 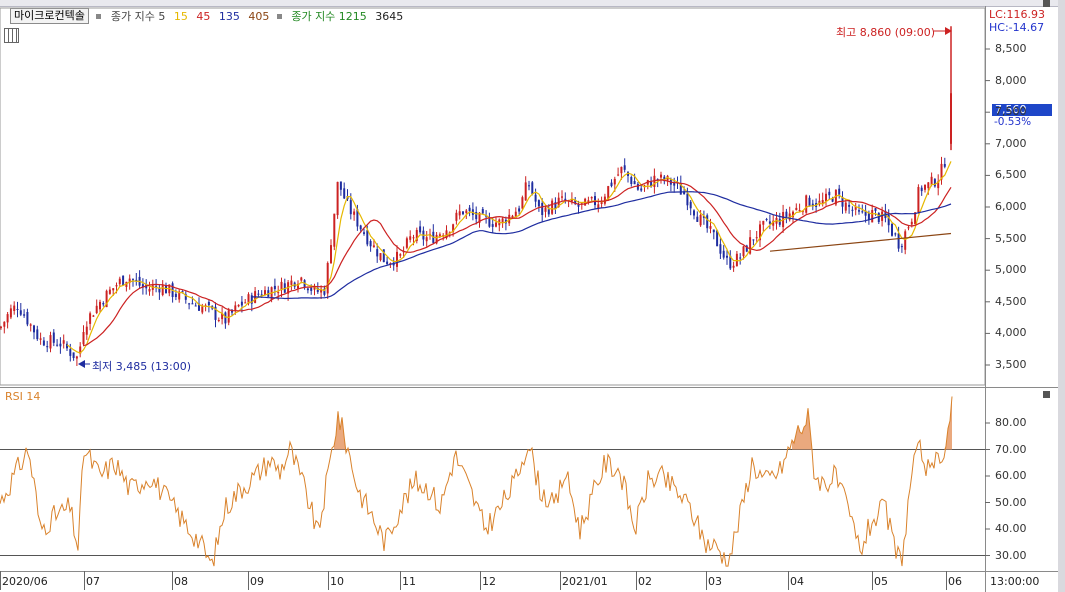 I want to click on price-tick: 5,500, so click(x=1011, y=238).